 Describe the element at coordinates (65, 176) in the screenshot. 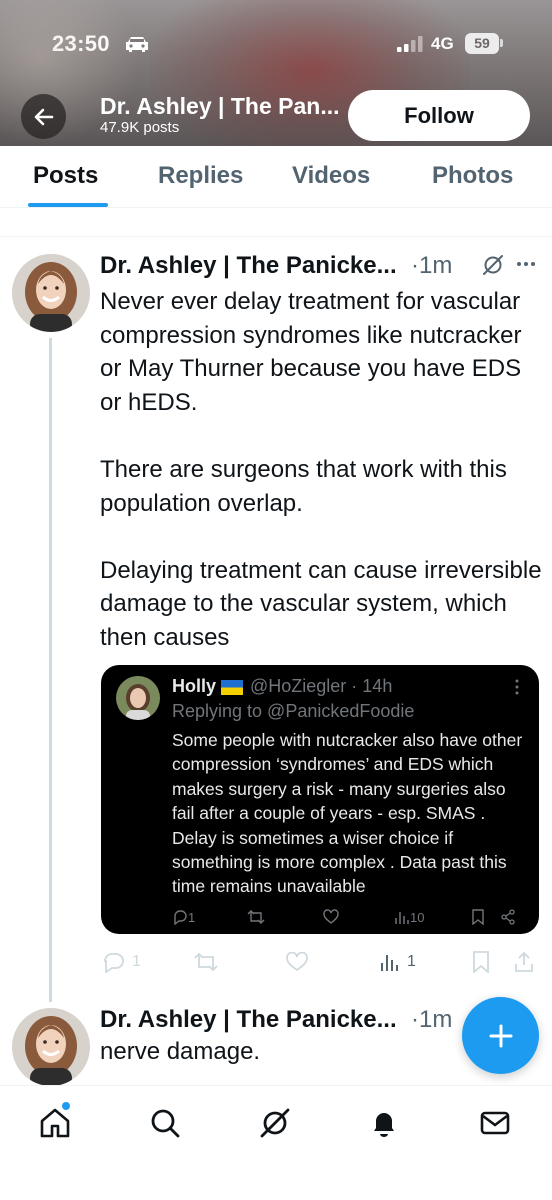

I see `tab-posts: Posts` at that location.